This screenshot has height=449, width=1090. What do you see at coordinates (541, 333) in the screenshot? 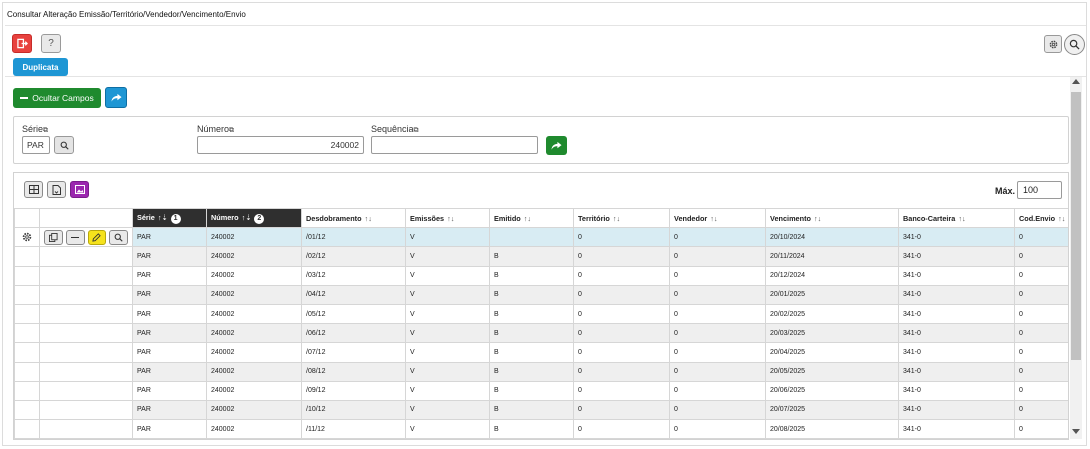
I see `table-row: PAR 240002/06/12 V B 0 0 20/03/2025 341-0 0` at bounding box center [541, 333].